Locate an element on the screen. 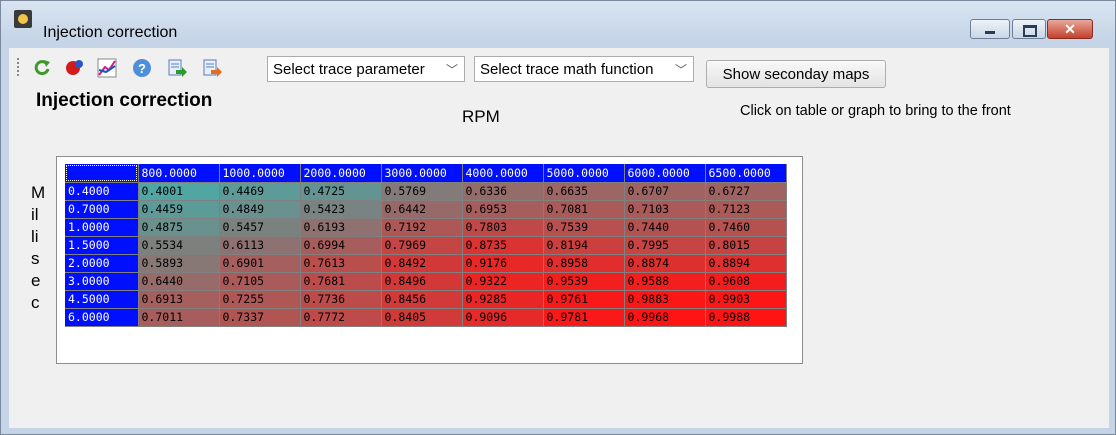  table-cell: 0.4875 is located at coordinates (179, 227).